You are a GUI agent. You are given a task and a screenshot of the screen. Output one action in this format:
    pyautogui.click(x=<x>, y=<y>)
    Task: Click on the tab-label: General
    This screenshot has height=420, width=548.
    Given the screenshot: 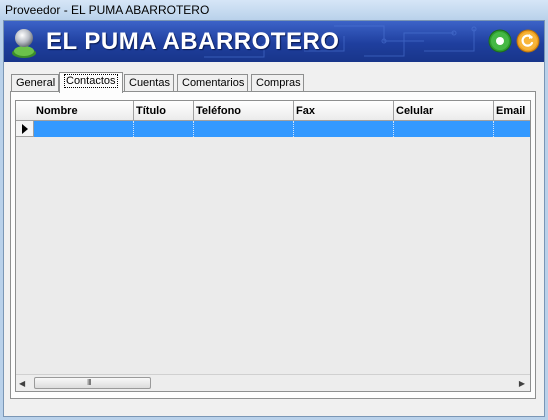 What is the action you would take?
    pyautogui.click(x=36, y=83)
    